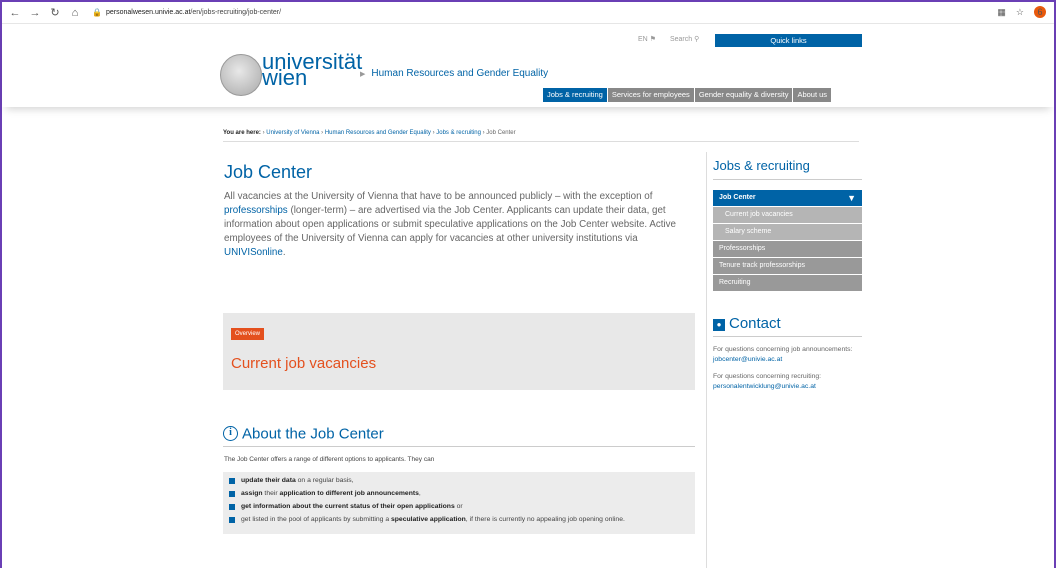 The image size is (1056, 568). What do you see at coordinates (324, 480) in the screenshot?
I see `list-item-plain: on a regular basis,` at bounding box center [324, 480].